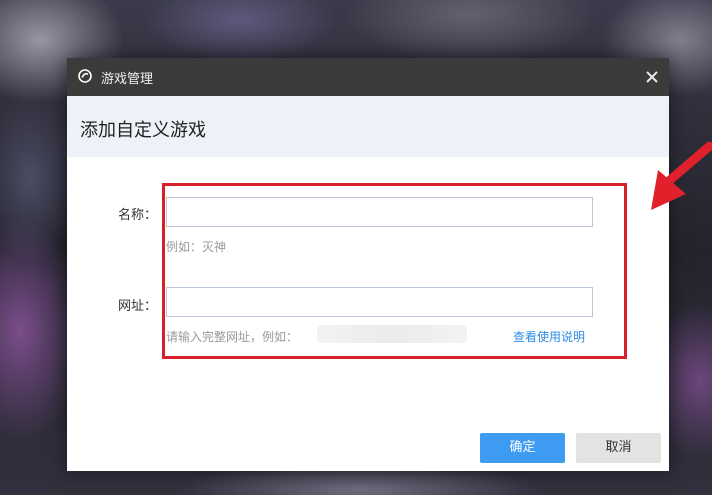  I want to click on url-label: 网址：, so click(137, 306).